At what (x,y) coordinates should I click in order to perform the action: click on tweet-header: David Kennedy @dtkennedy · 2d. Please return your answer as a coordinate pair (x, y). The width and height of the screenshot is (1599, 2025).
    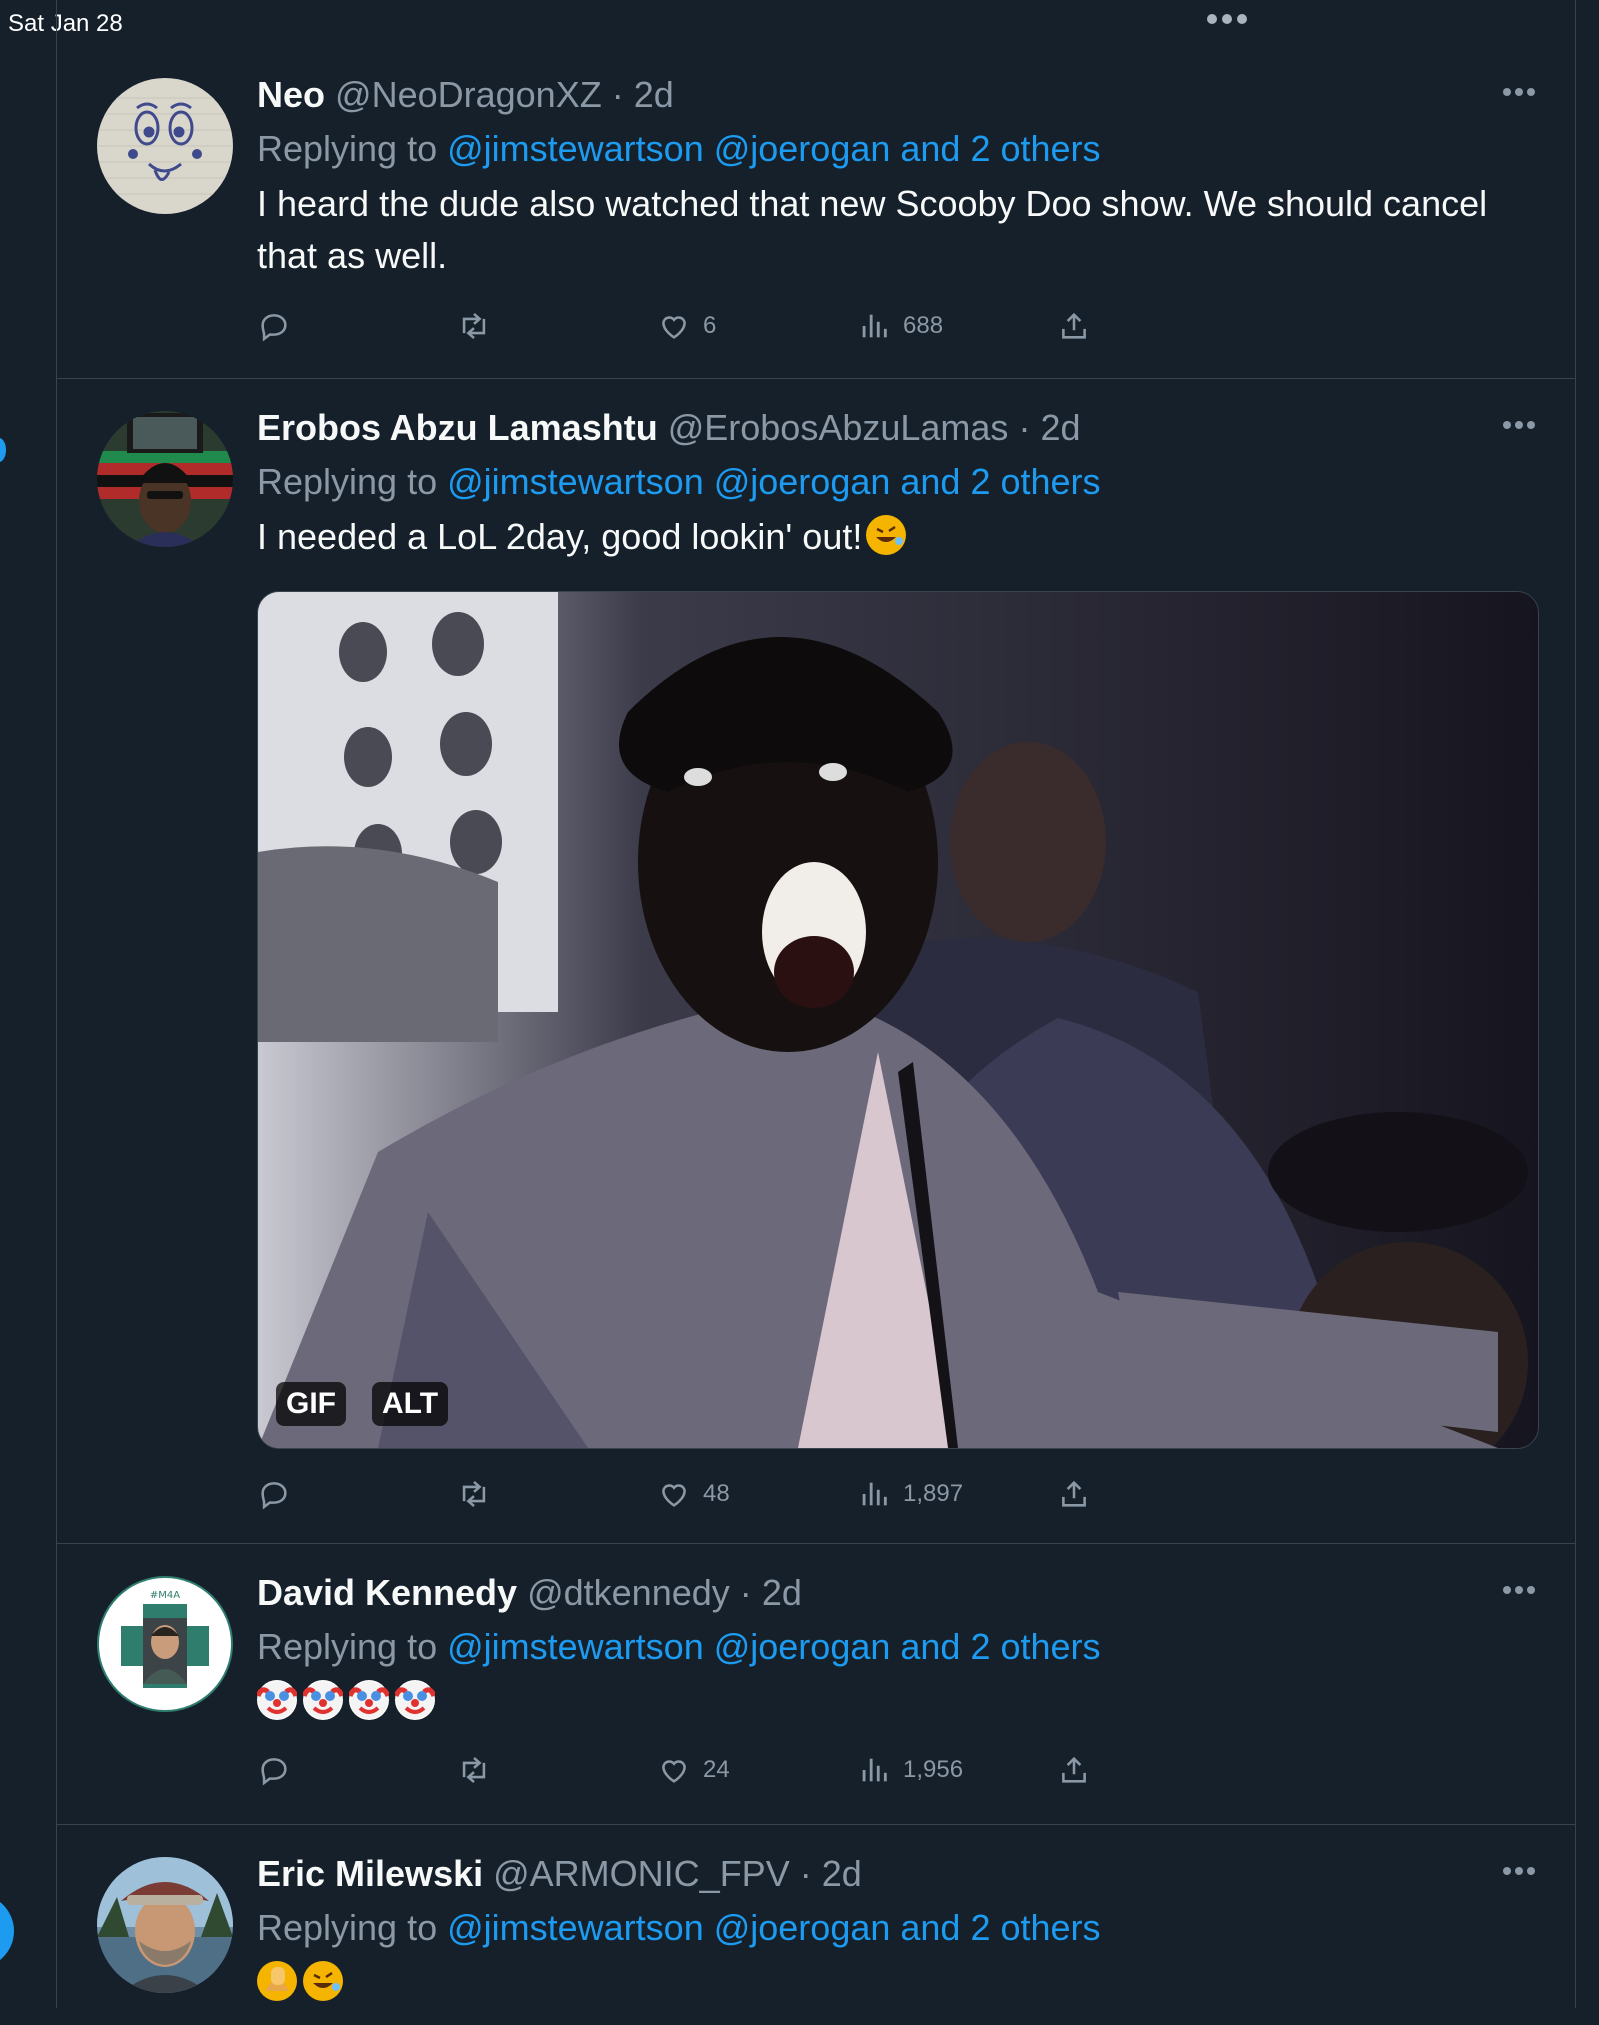
    Looking at the image, I should click on (897, 1593).